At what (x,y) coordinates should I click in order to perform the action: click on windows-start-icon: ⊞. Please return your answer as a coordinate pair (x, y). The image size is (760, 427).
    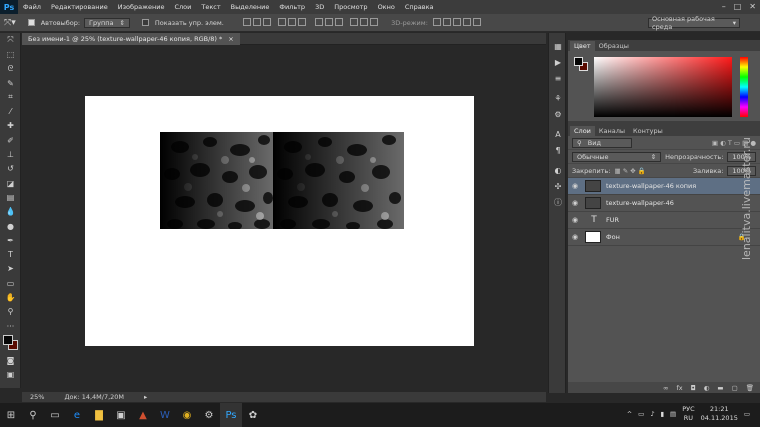
    Looking at the image, I should click on (11, 415).